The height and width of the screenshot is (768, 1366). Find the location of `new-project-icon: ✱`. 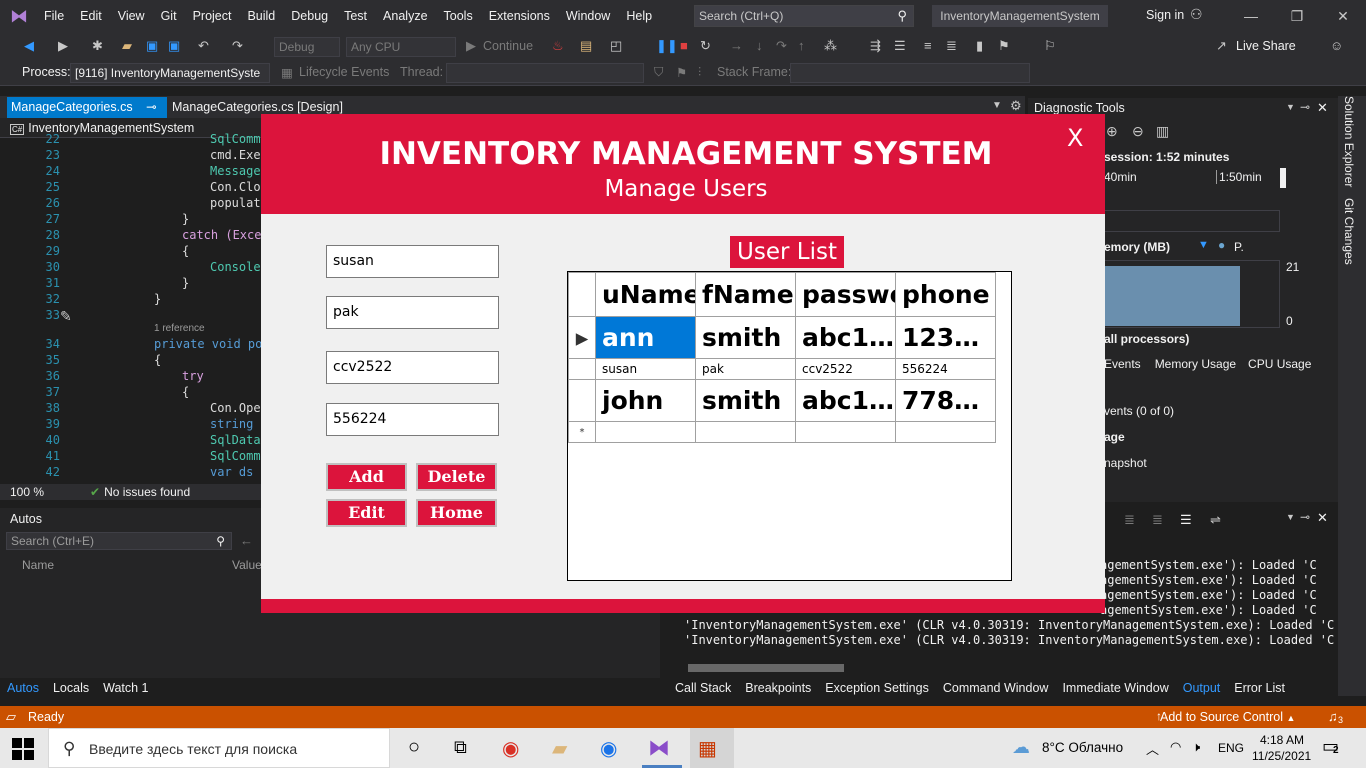

new-project-icon: ✱ is located at coordinates (97, 46).